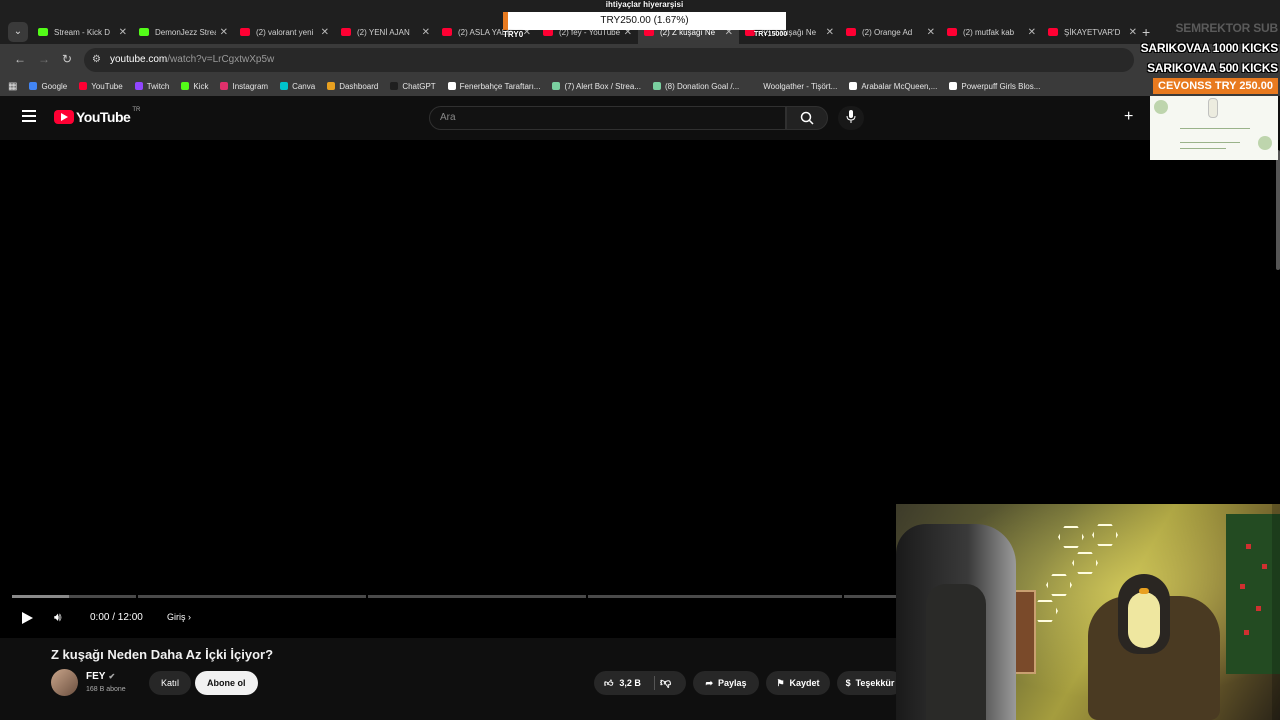 The image size is (1280, 720). I want to click on voice-search-button, so click(851, 118).